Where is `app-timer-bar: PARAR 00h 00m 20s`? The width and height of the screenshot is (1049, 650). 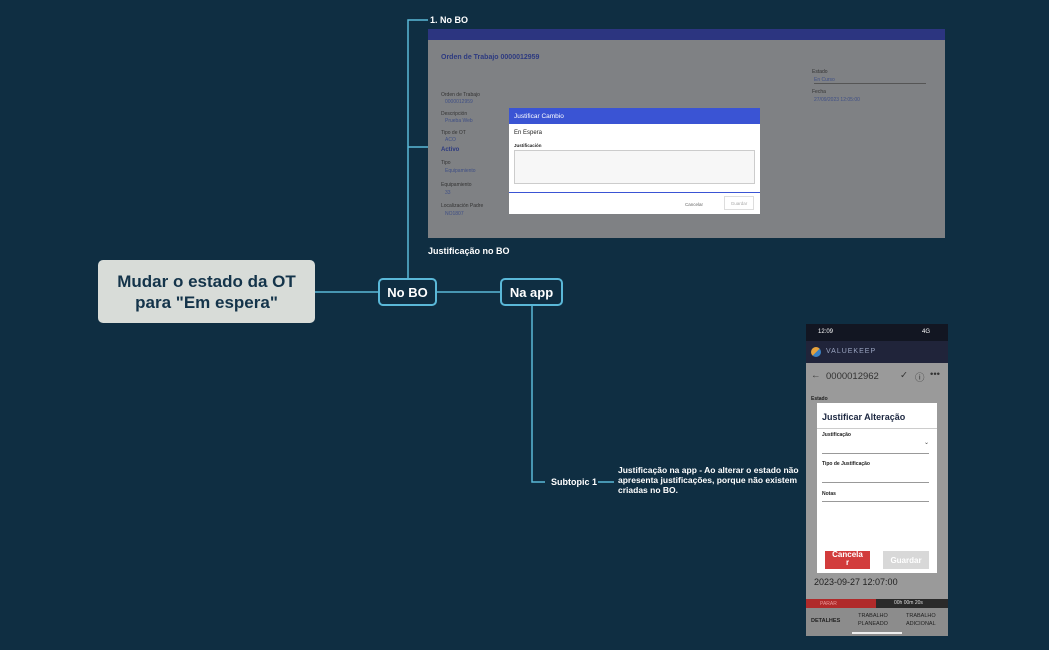
app-timer-bar: PARAR 00h 00m 20s is located at coordinates (877, 603).